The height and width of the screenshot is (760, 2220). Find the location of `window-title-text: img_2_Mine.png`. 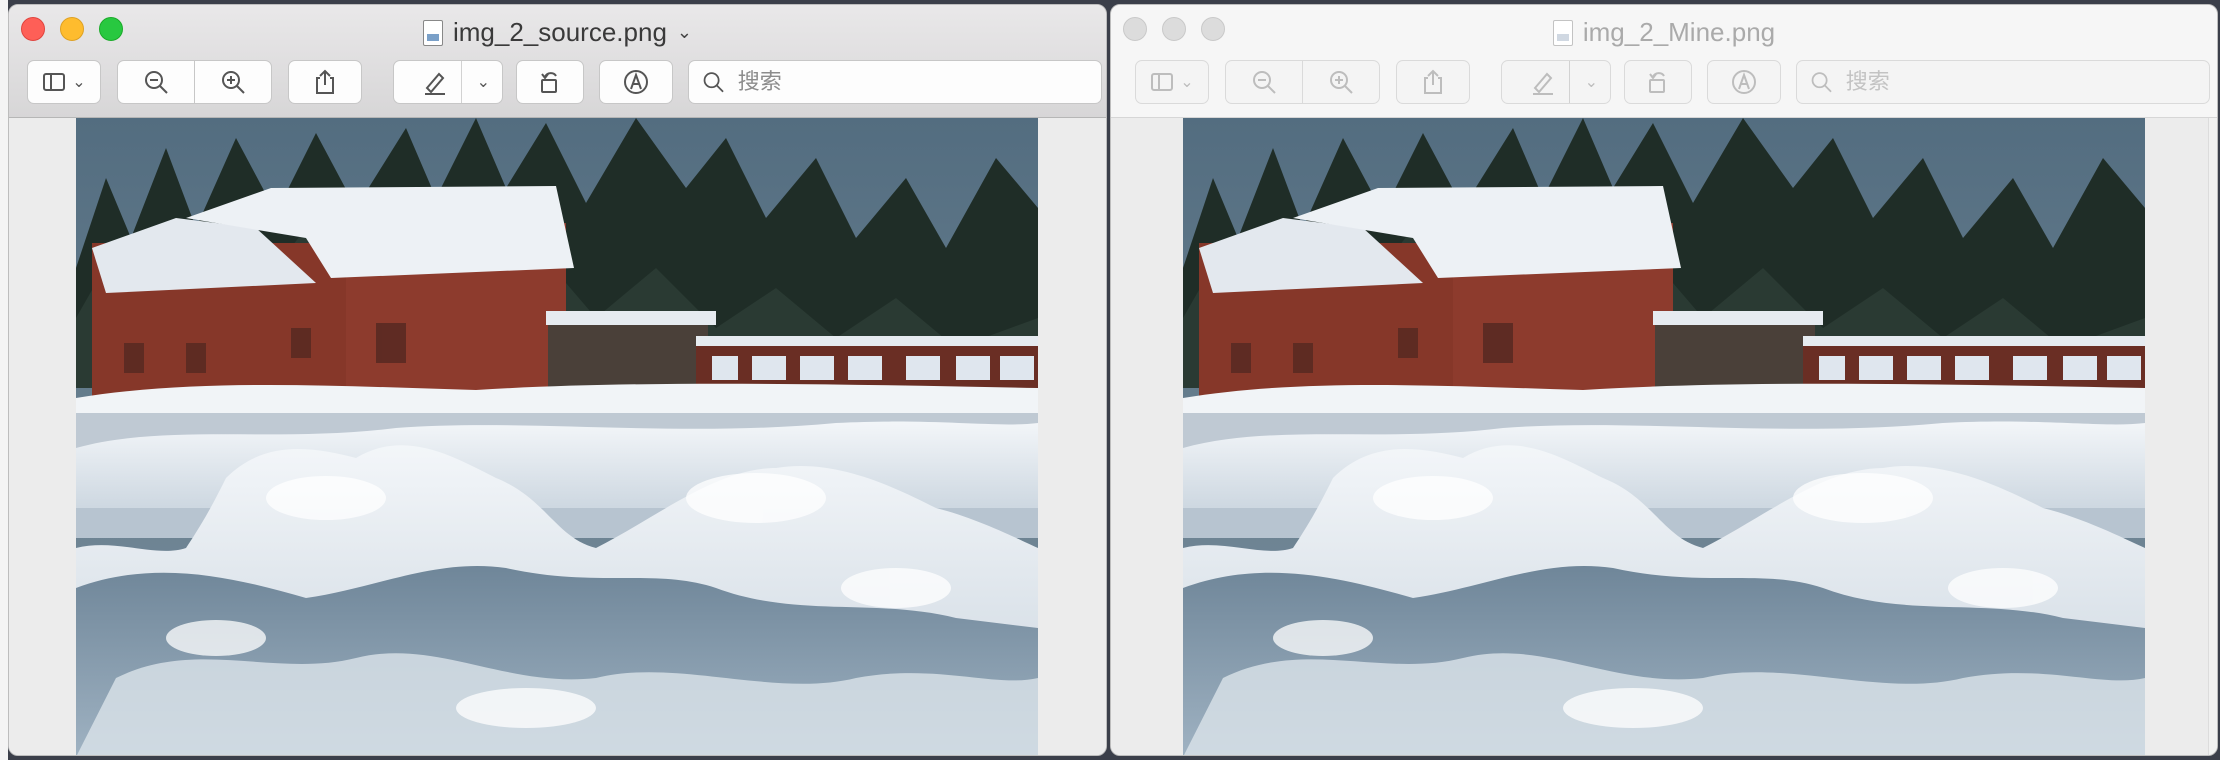

window-title-text: img_2_Mine.png is located at coordinates (1679, 32).